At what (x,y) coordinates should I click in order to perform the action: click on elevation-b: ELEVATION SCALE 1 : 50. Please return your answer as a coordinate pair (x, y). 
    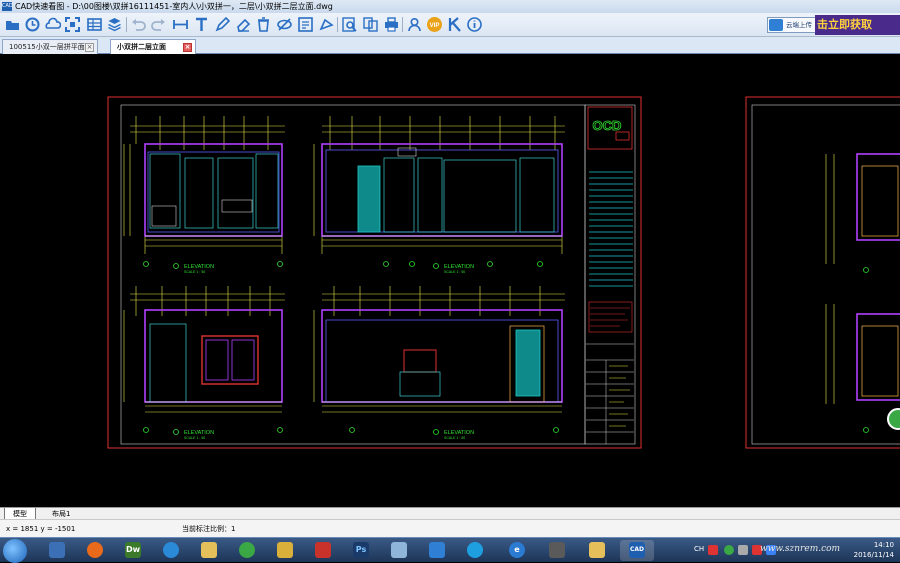
    Looking at the image, I should click on (439, 195).